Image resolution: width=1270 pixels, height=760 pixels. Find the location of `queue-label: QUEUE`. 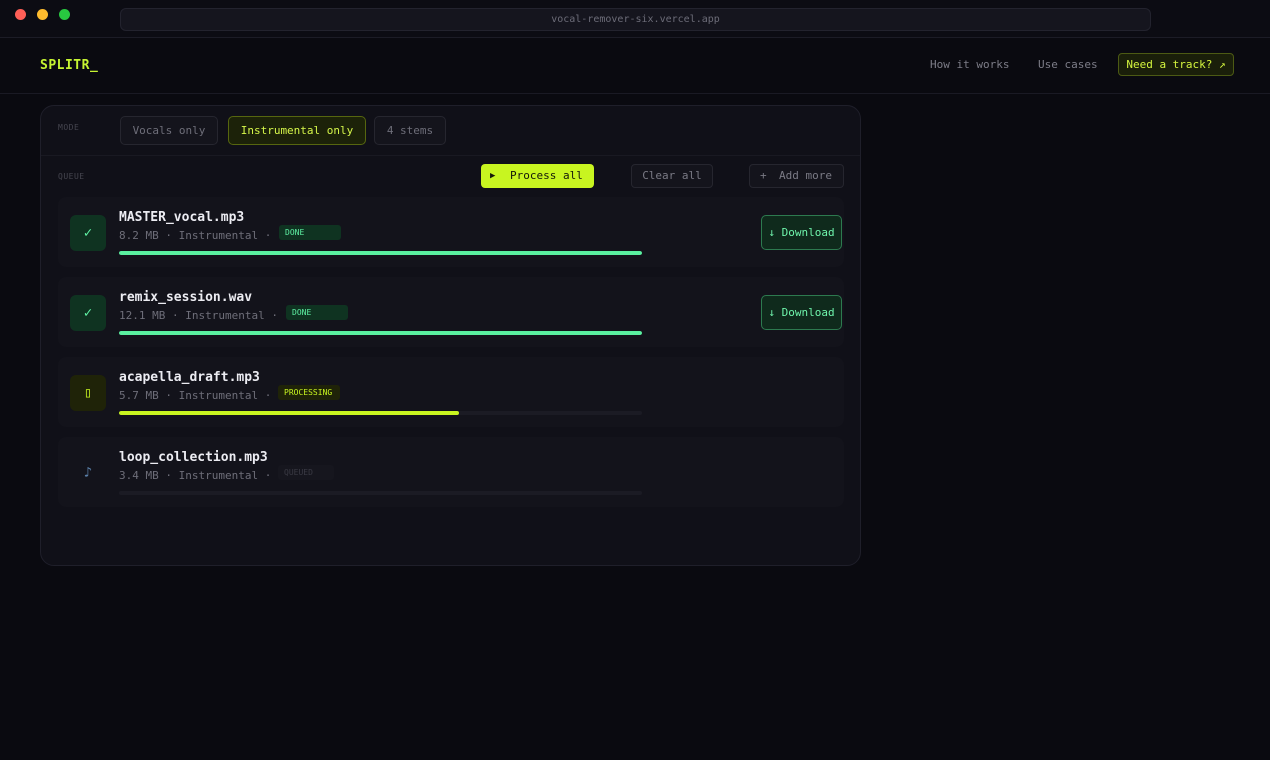

queue-label: QUEUE is located at coordinates (71, 176).